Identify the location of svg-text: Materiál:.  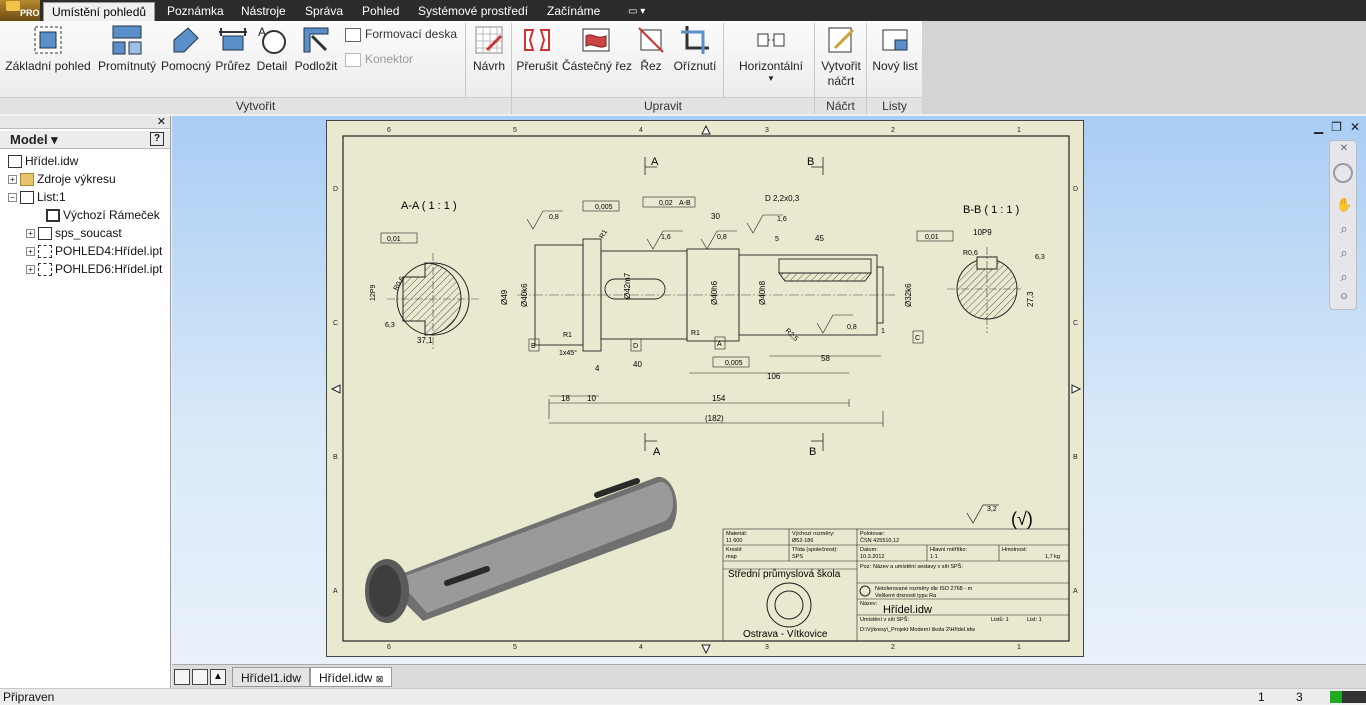
(737, 534).